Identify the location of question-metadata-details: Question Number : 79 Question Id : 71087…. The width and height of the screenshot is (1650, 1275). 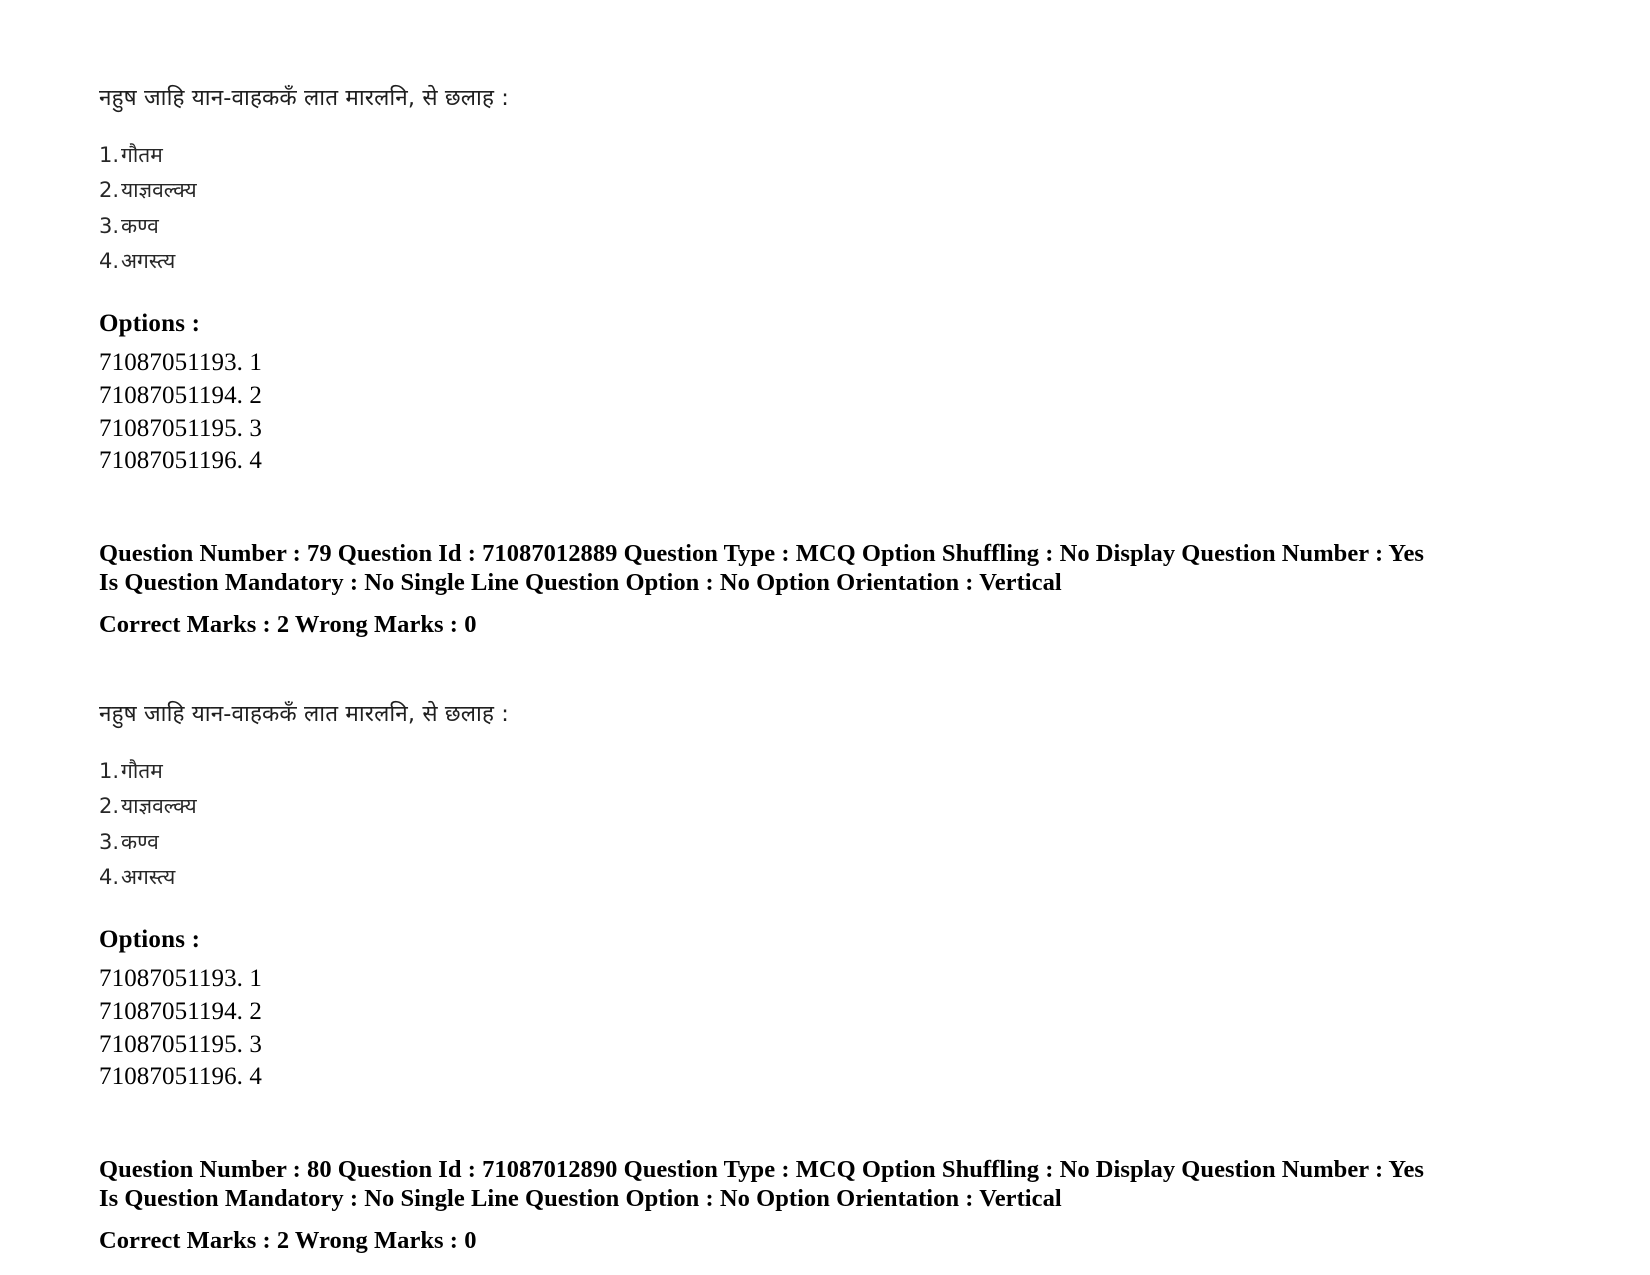
(761, 568).